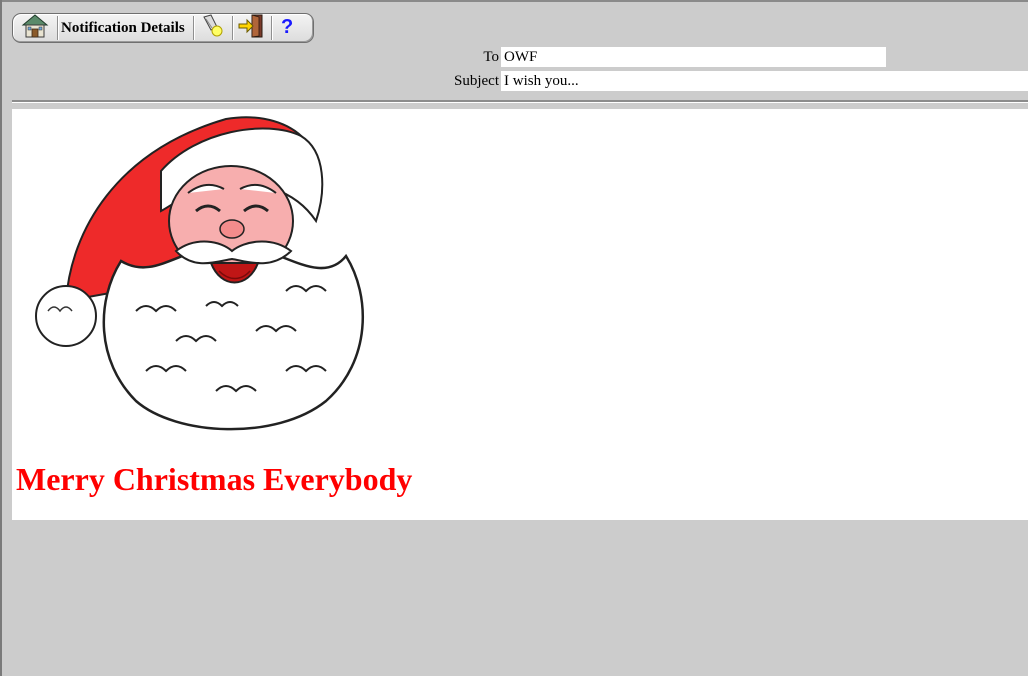 The height and width of the screenshot is (676, 1028). What do you see at coordinates (123, 27) in the screenshot?
I see `toolbar-title: Notification Details` at bounding box center [123, 27].